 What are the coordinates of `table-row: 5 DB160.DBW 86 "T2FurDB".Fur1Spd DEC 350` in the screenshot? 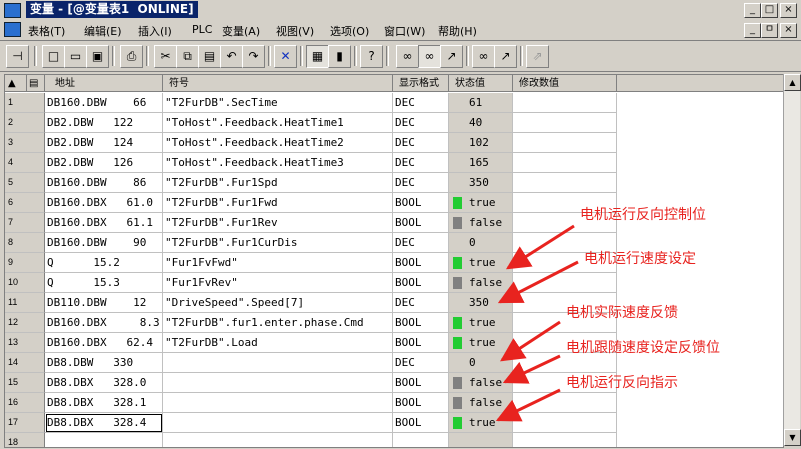 It's located at (394, 183).